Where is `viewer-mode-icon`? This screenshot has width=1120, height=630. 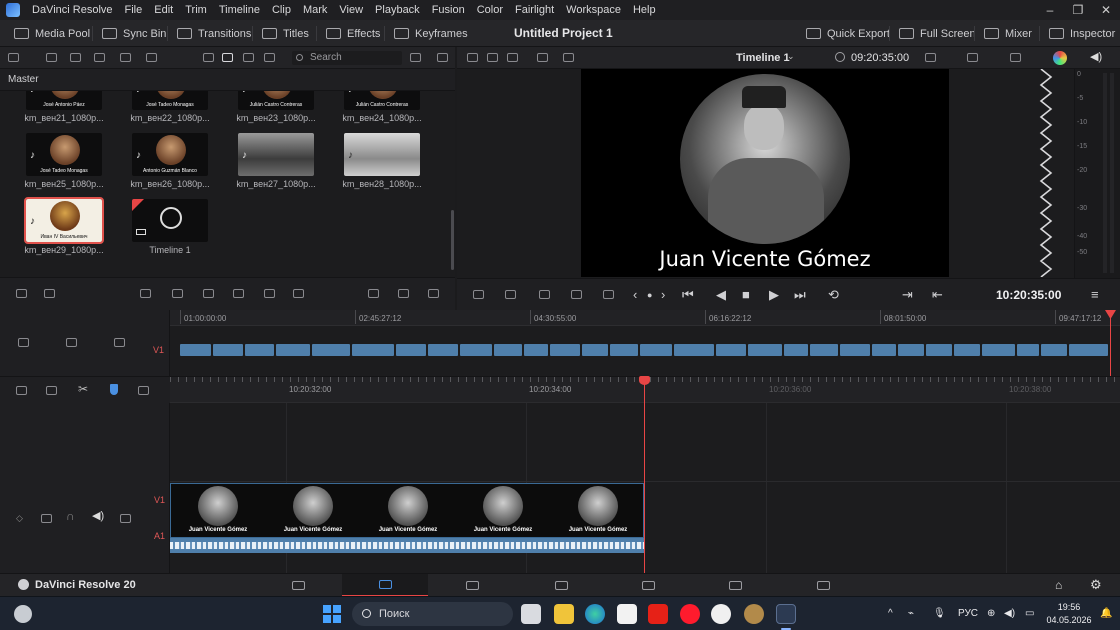 viewer-mode-icon is located at coordinates (512, 57).